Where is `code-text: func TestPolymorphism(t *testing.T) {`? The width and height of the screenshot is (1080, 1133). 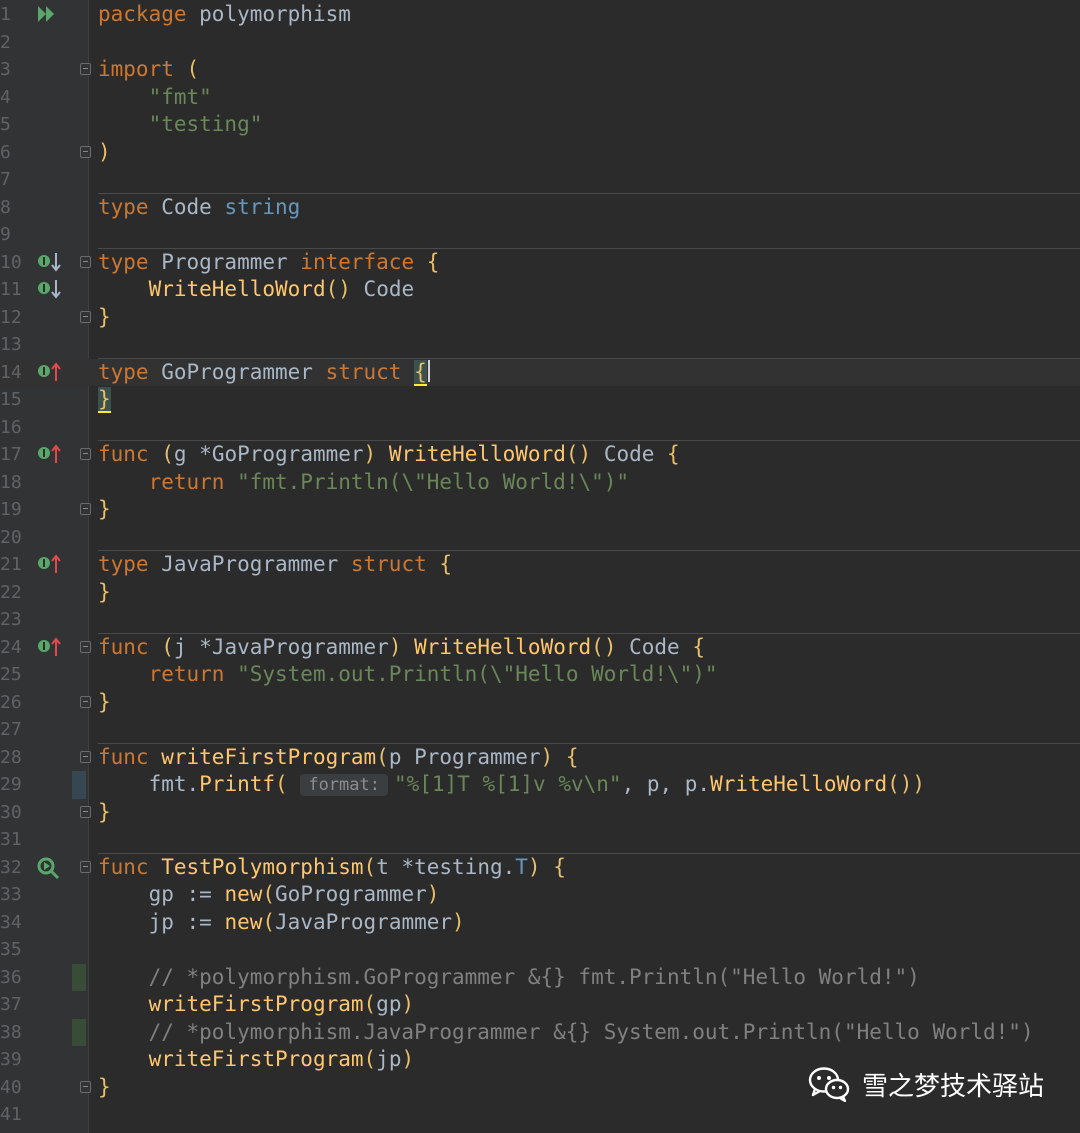 code-text: func TestPolymorphism(t *testing.T) { is located at coordinates (332, 868).